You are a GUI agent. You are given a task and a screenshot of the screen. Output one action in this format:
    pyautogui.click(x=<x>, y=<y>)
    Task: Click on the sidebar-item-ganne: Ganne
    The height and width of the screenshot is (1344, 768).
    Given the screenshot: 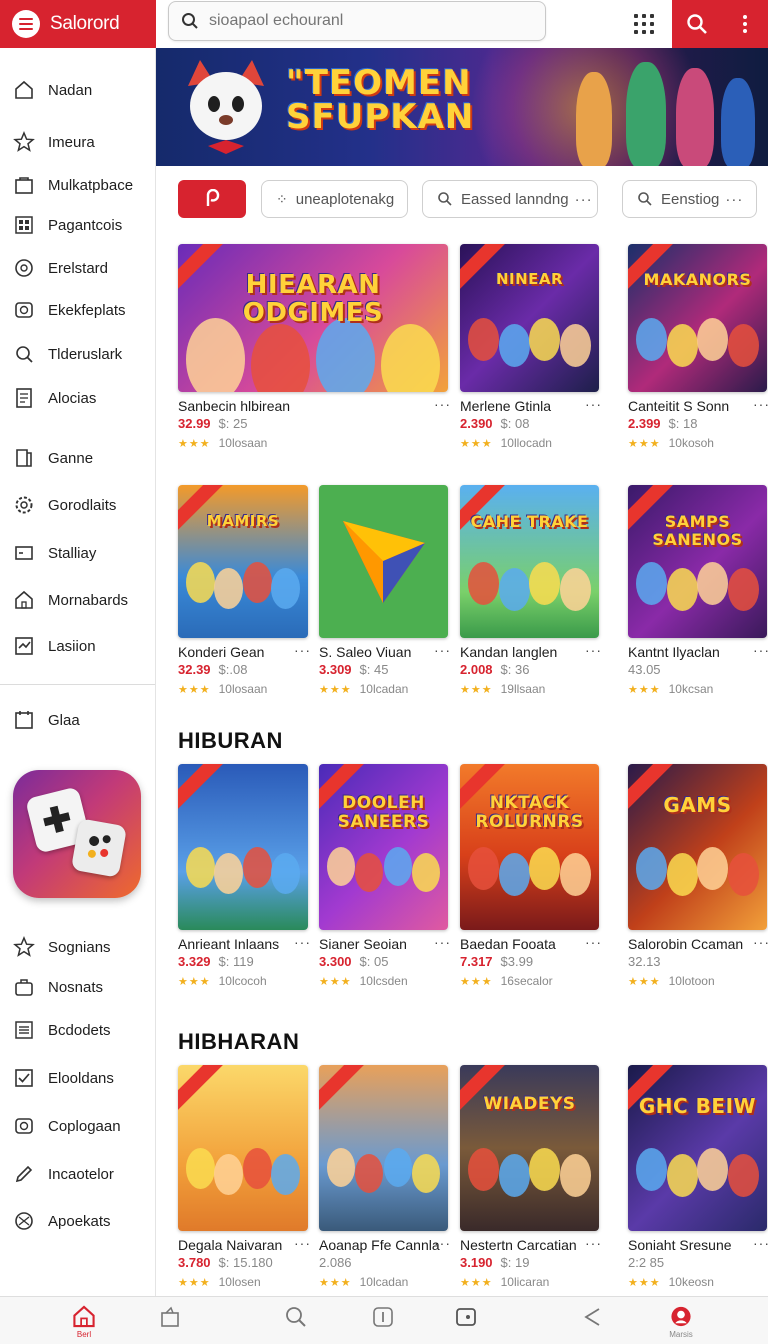 What is the action you would take?
    pyautogui.click(x=77, y=458)
    